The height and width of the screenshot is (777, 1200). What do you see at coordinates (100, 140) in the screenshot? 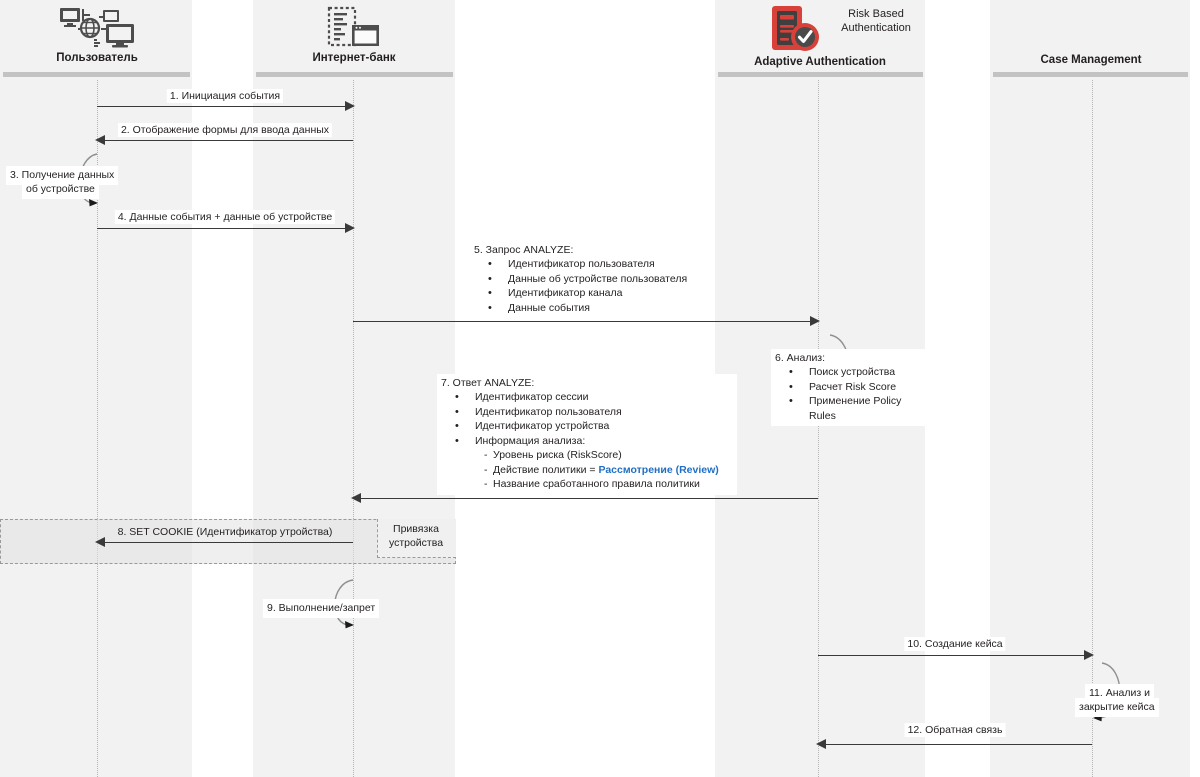
I see `message-2-arrowhead` at bounding box center [100, 140].